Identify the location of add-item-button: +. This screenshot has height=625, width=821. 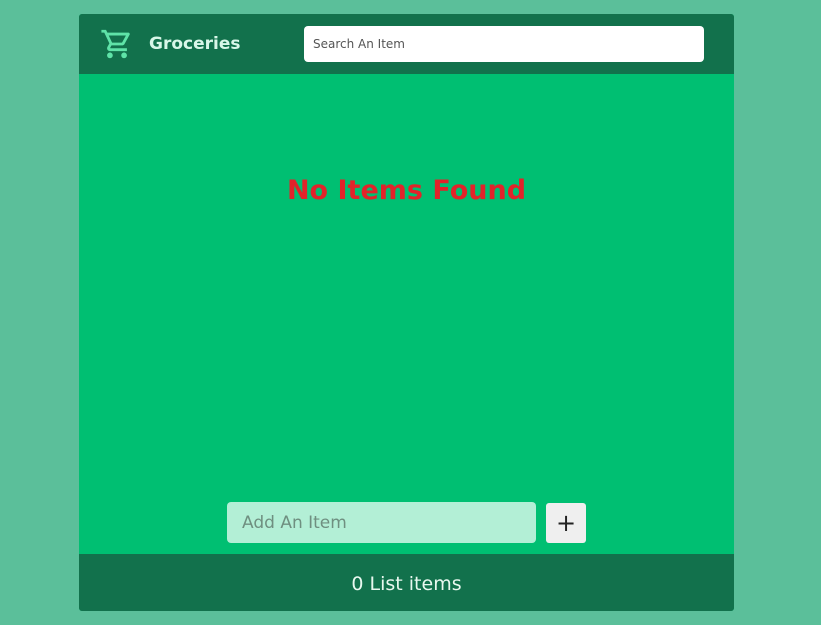
(566, 523).